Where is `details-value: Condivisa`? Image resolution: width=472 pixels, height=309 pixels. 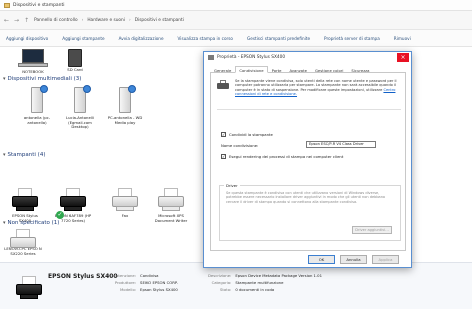 details-value: Condivisa is located at coordinates (149, 275).